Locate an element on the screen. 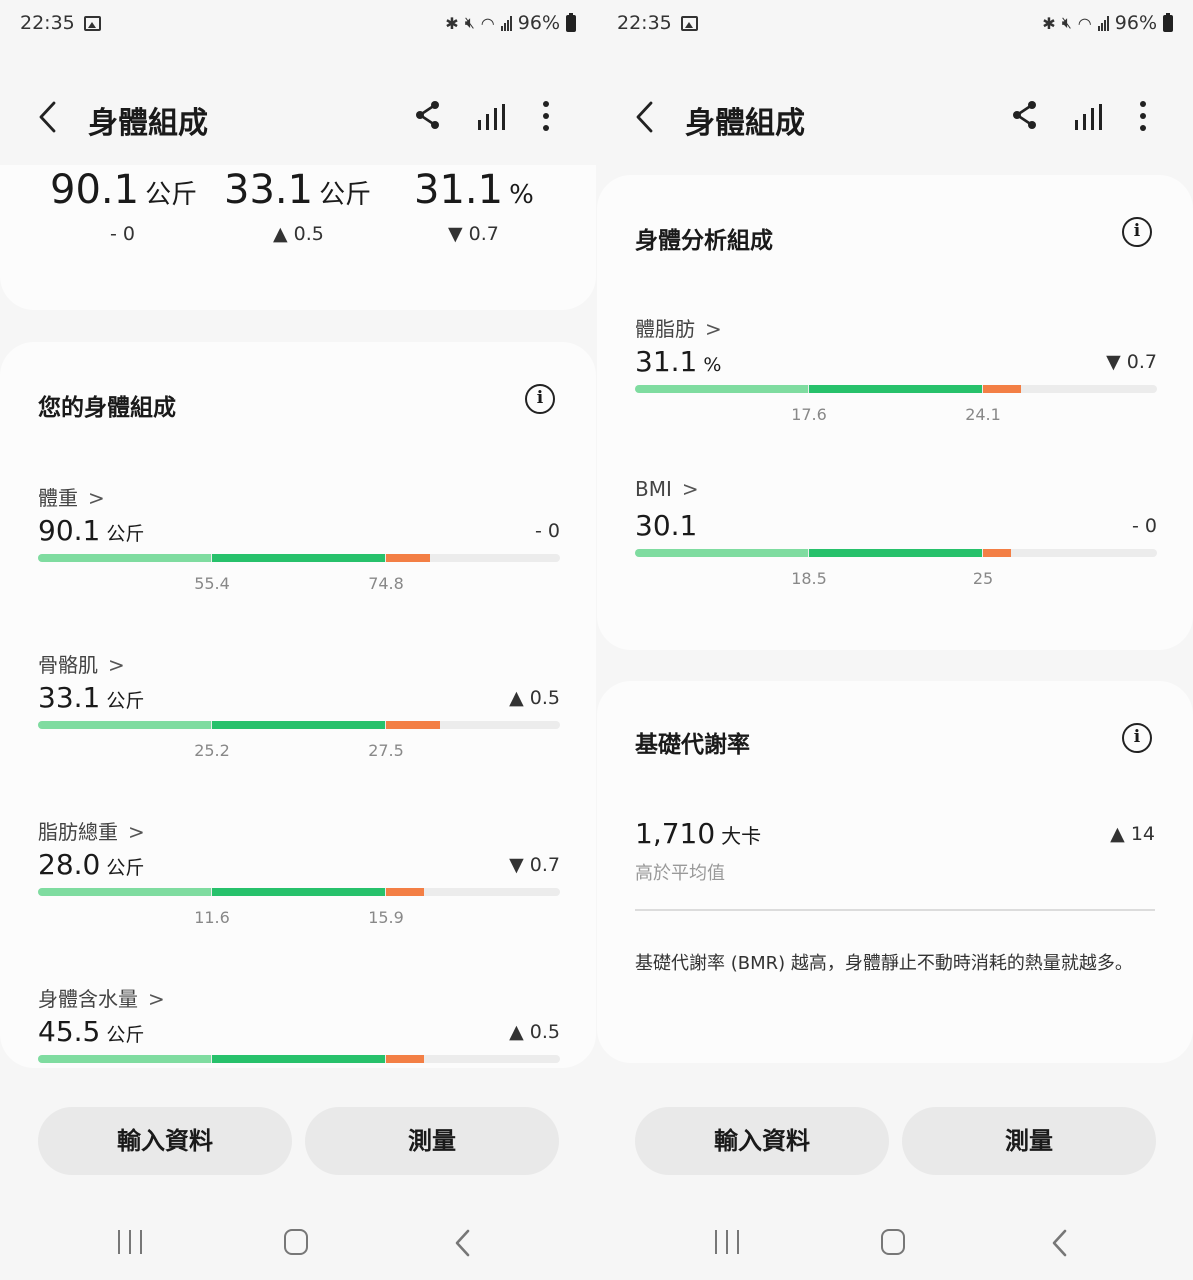 The image size is (1193, 1280). range-tick-low: 25.2 is located at coordinates (212, 750).